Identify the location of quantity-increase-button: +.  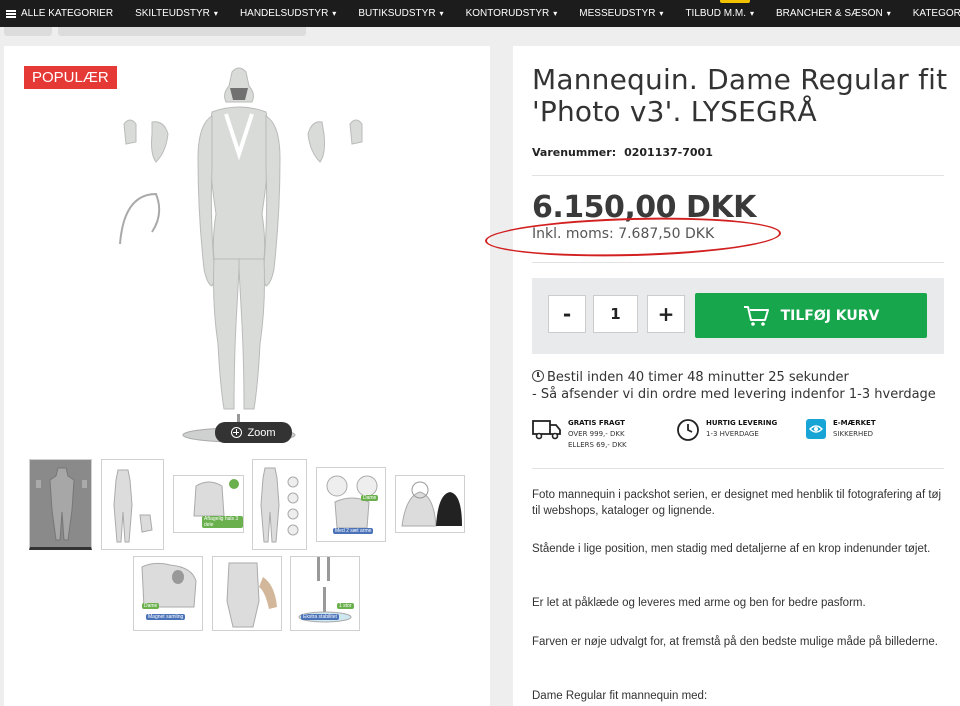
(666, 314).